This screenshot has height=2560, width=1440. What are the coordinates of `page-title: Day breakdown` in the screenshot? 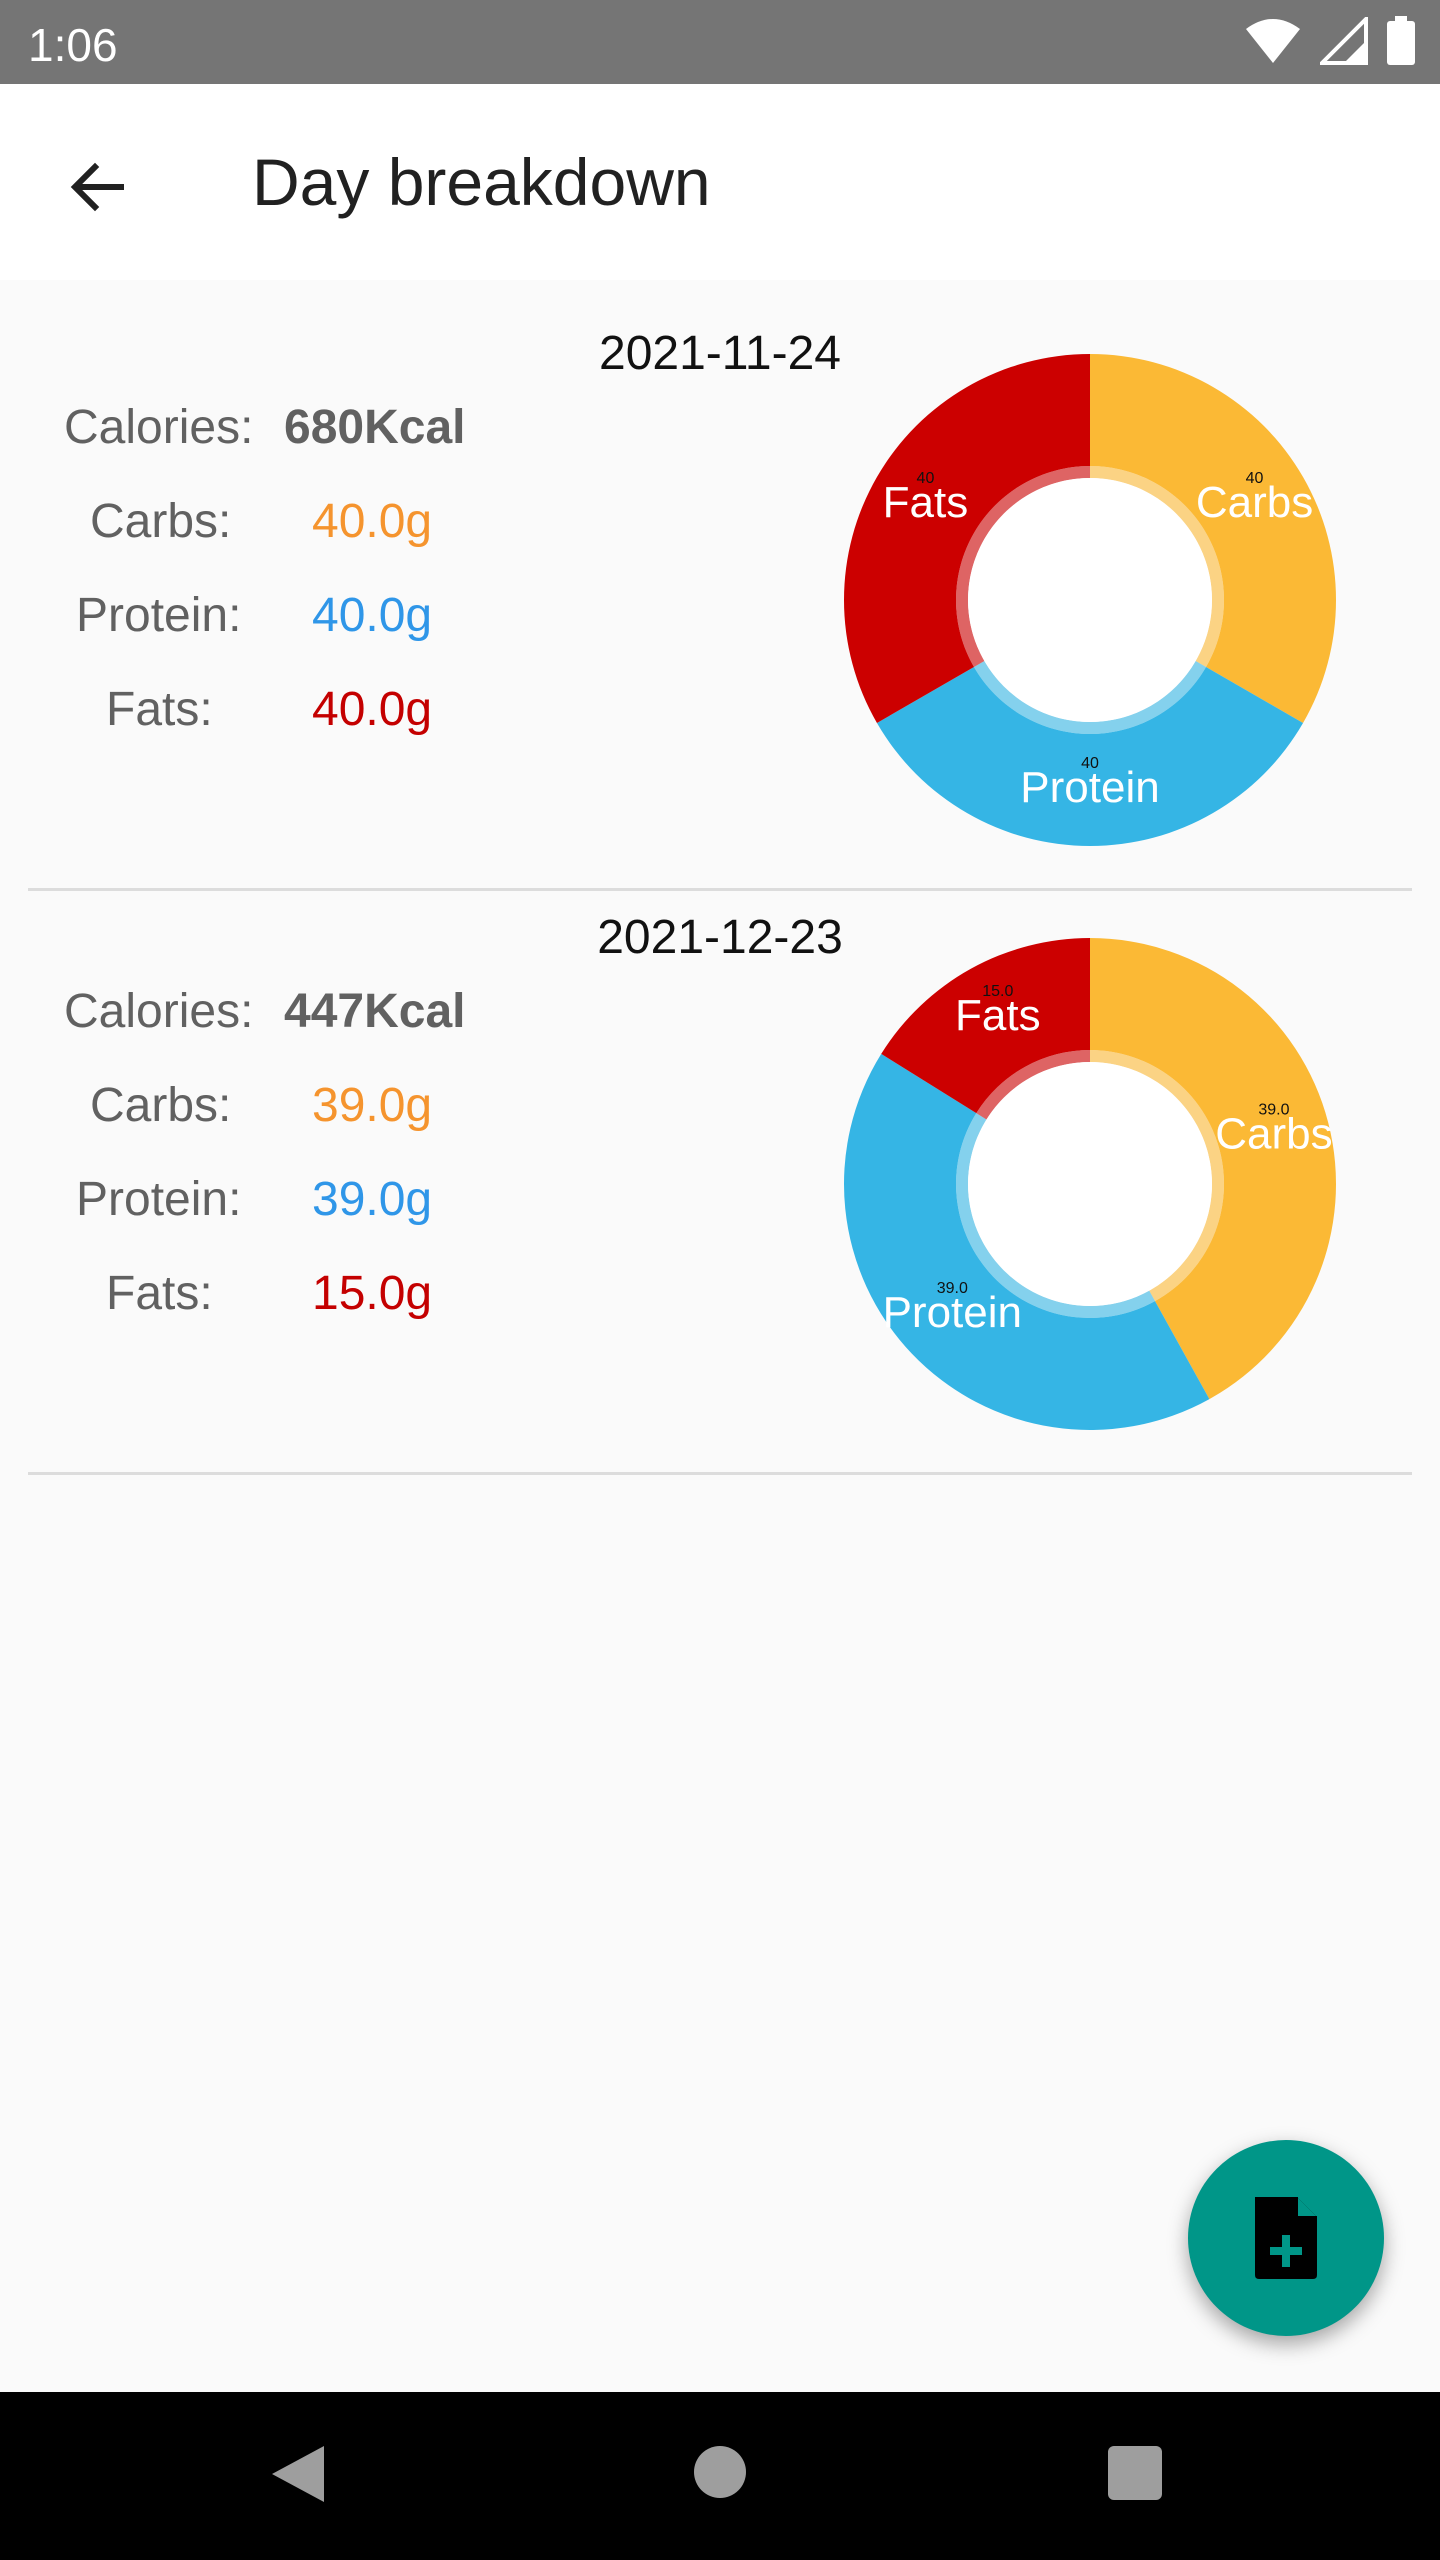 It's located at (481, 182).